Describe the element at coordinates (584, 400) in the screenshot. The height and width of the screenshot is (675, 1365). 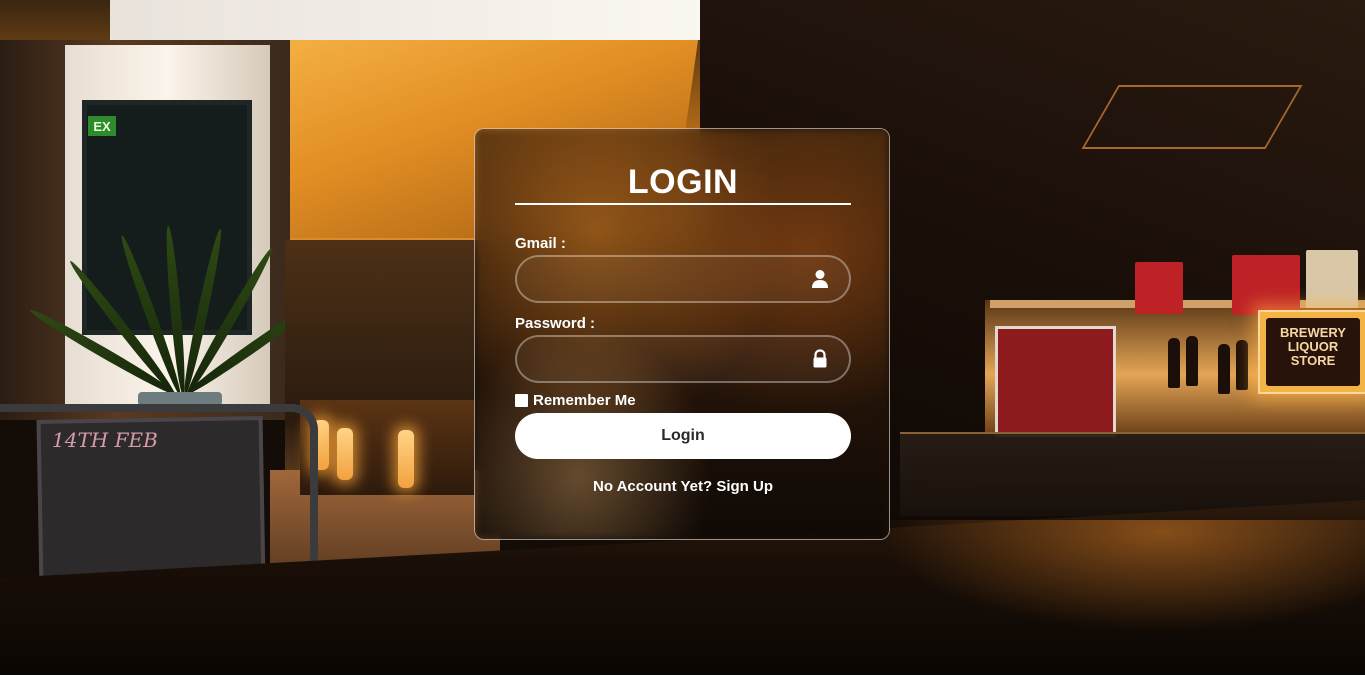
I see `remember-me-label: Remember Me` at that location.